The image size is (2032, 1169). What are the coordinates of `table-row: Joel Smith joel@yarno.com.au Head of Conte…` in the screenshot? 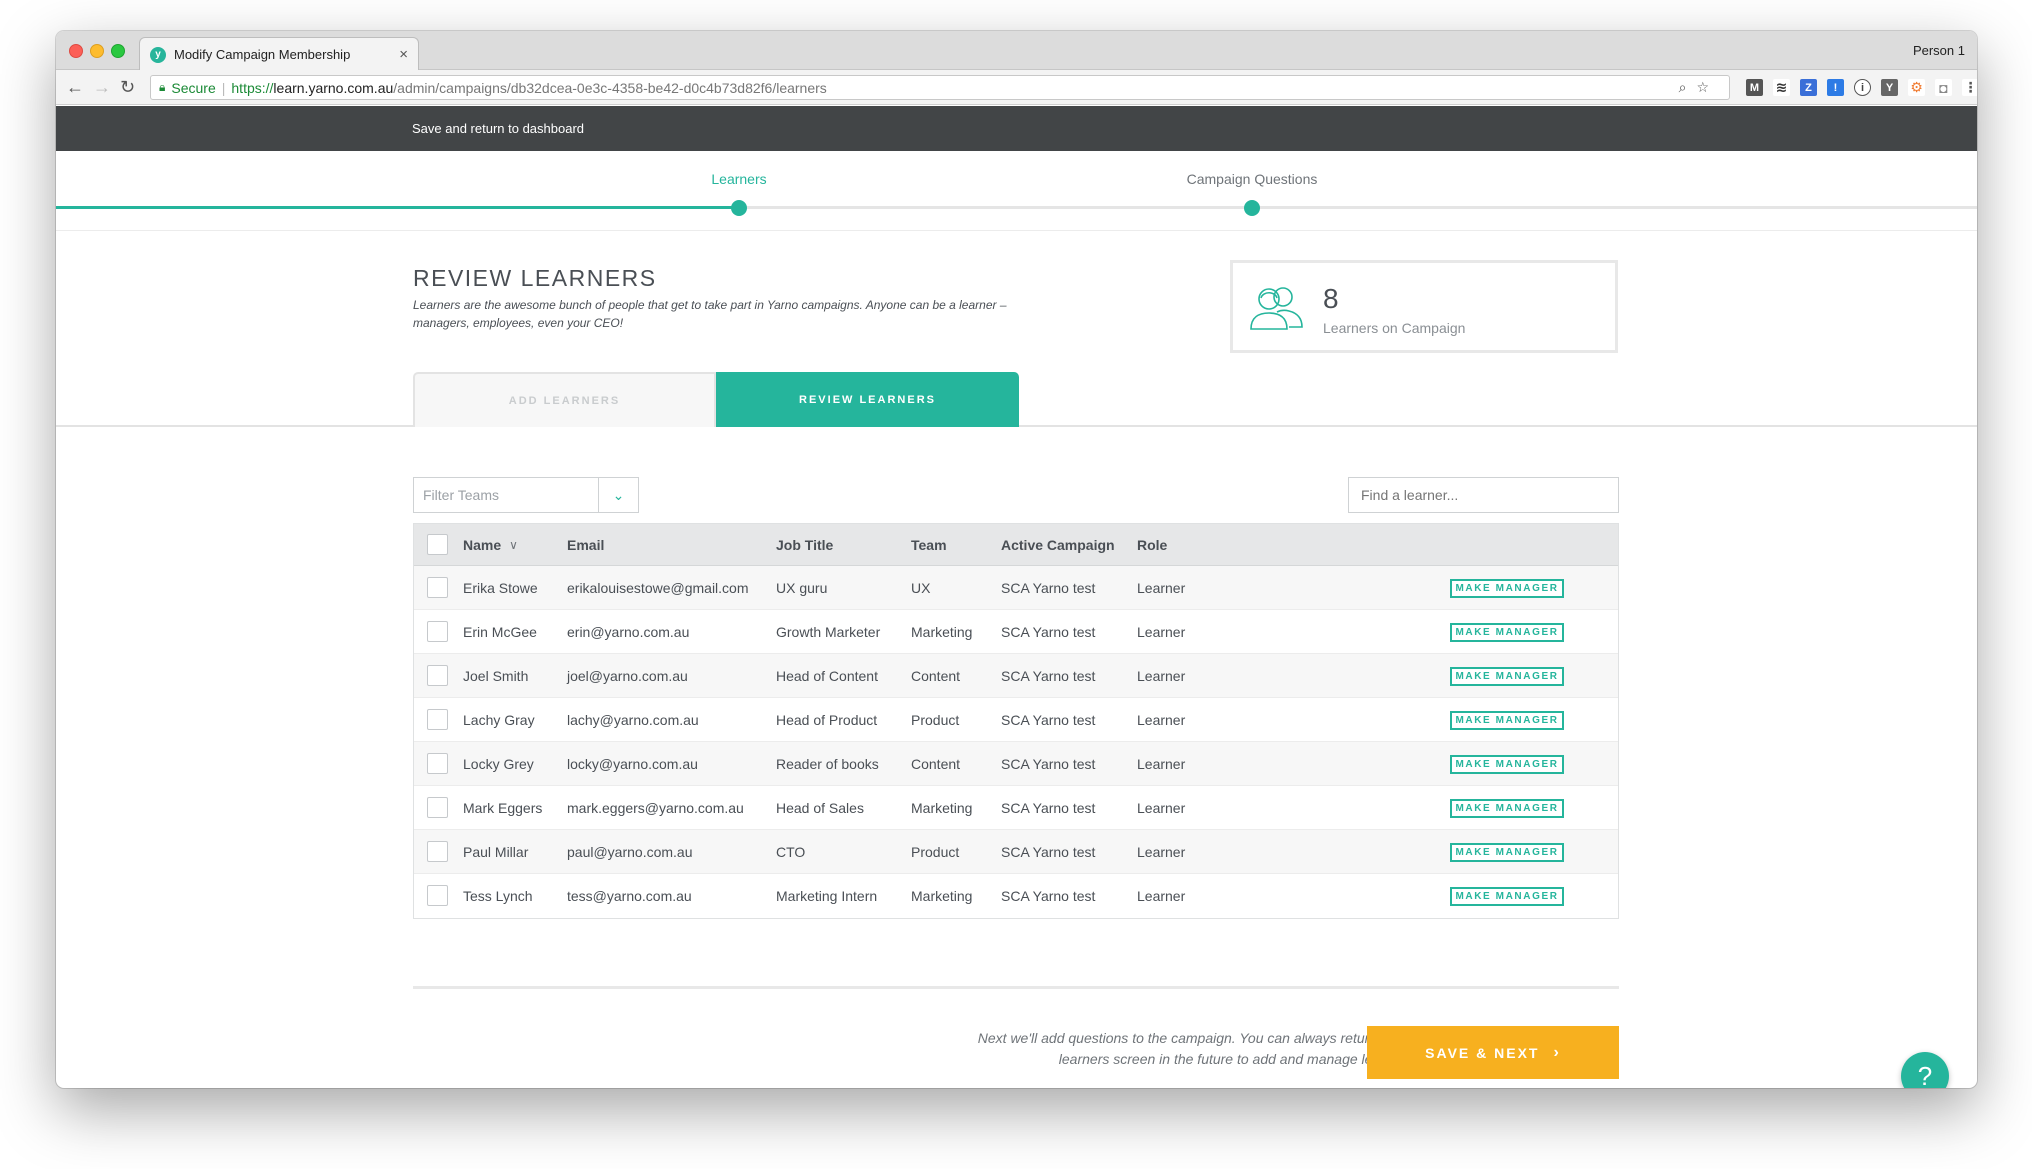 It's located at (1016, 676).